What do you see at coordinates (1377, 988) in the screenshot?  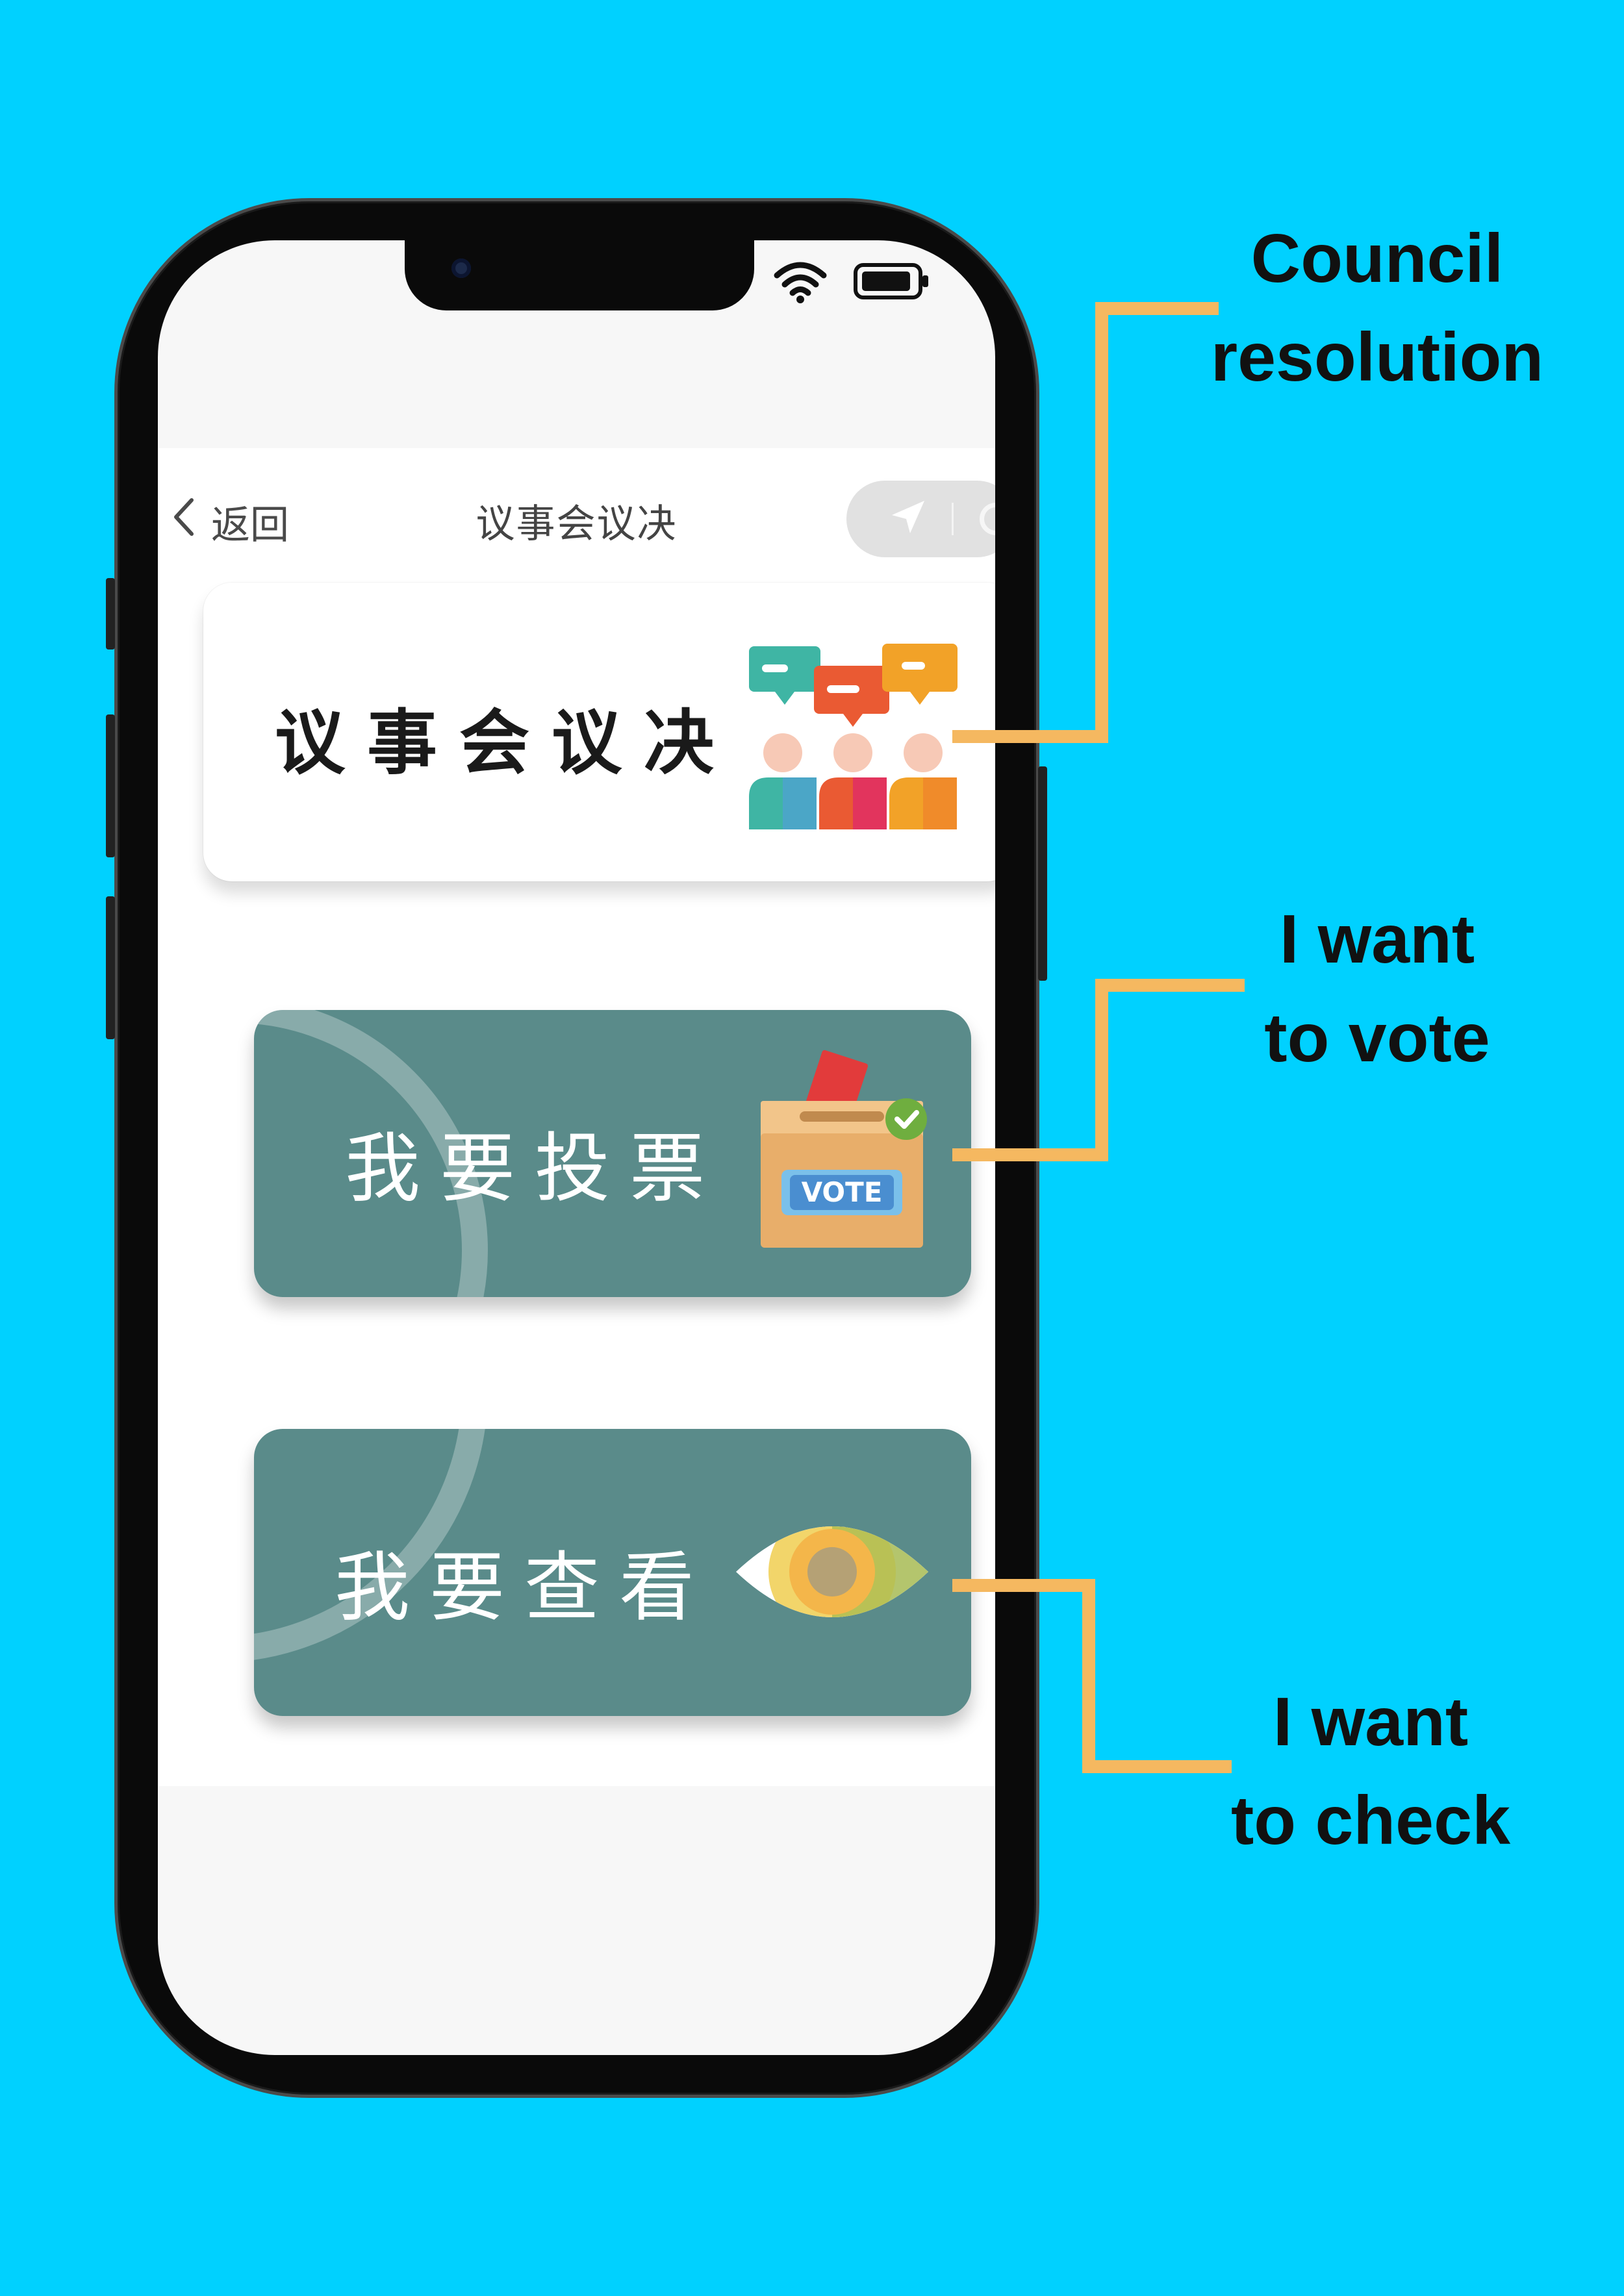 I see `annotation-vote: I want to vote` at bounding box center [1377, 988].